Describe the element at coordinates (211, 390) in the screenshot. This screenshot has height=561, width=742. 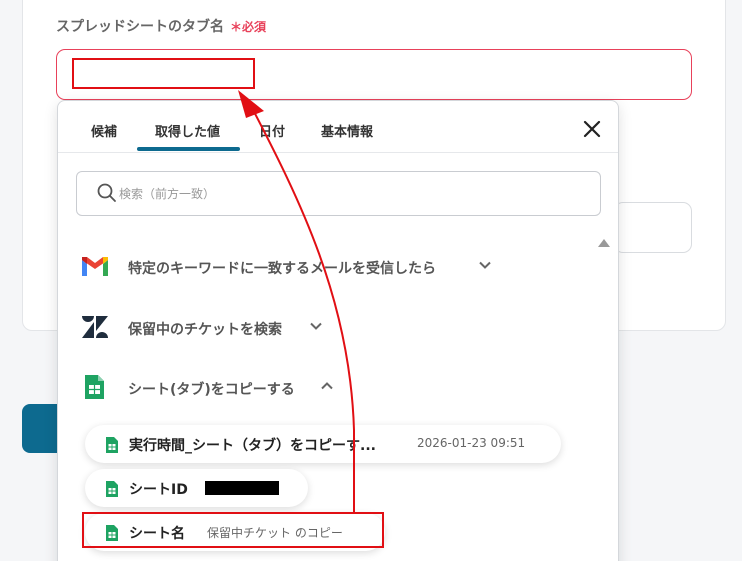
I see `section-label: シート(タブ)をコピーする` at that location.